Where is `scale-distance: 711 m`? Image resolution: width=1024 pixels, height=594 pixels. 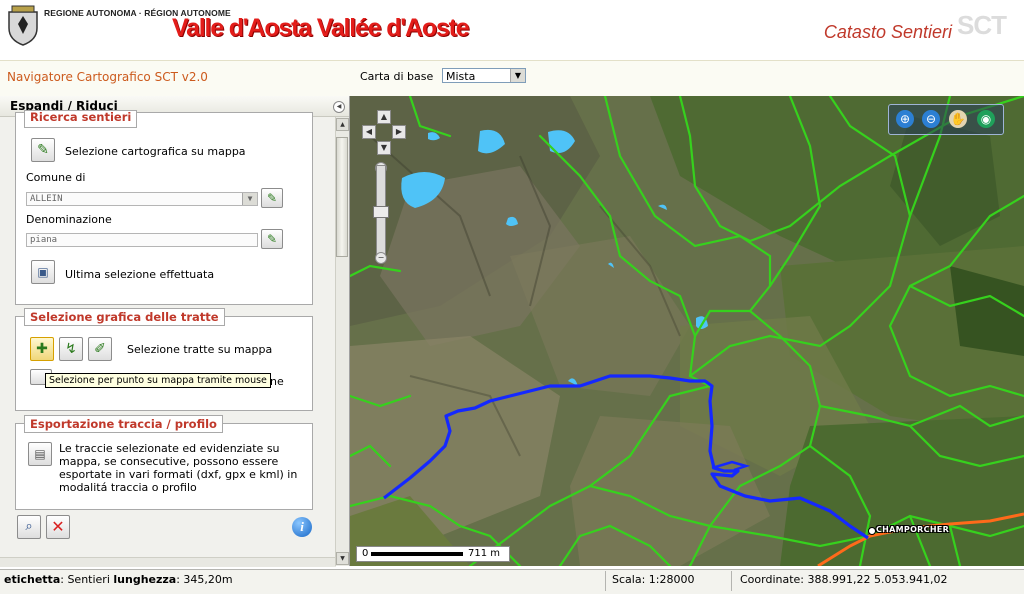
scale-distance: 711 m is located at coordinates (484, 553).